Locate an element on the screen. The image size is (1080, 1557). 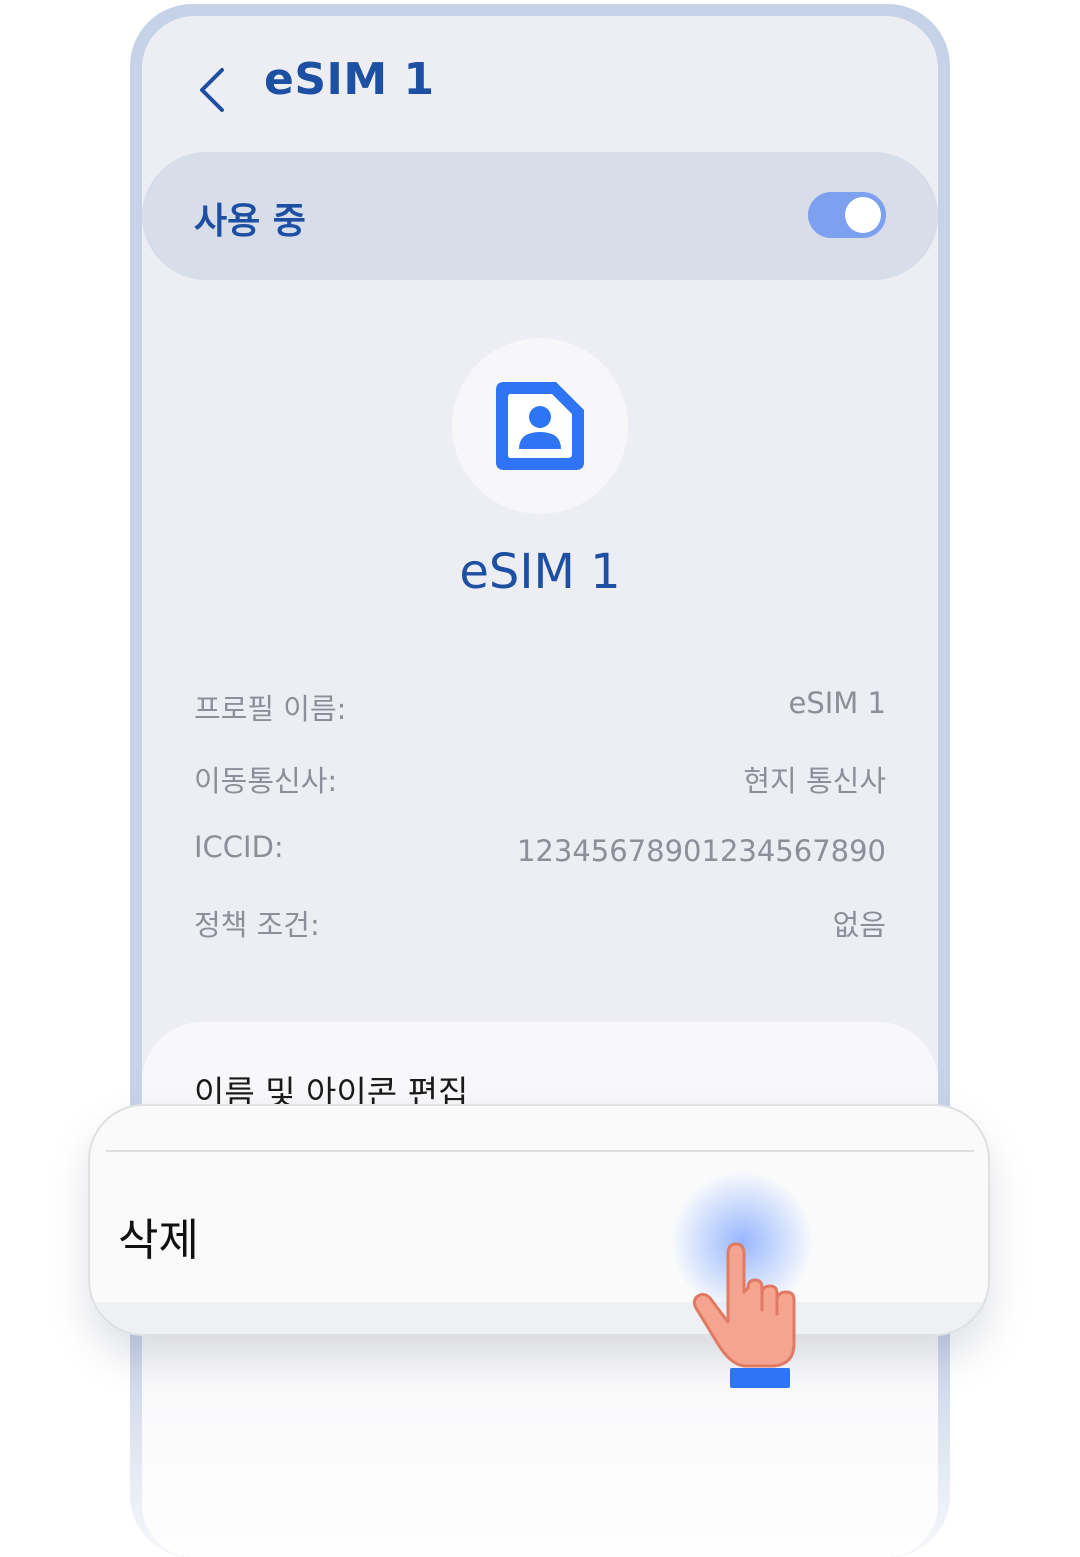
back-button is located at coordinates (214, 90).